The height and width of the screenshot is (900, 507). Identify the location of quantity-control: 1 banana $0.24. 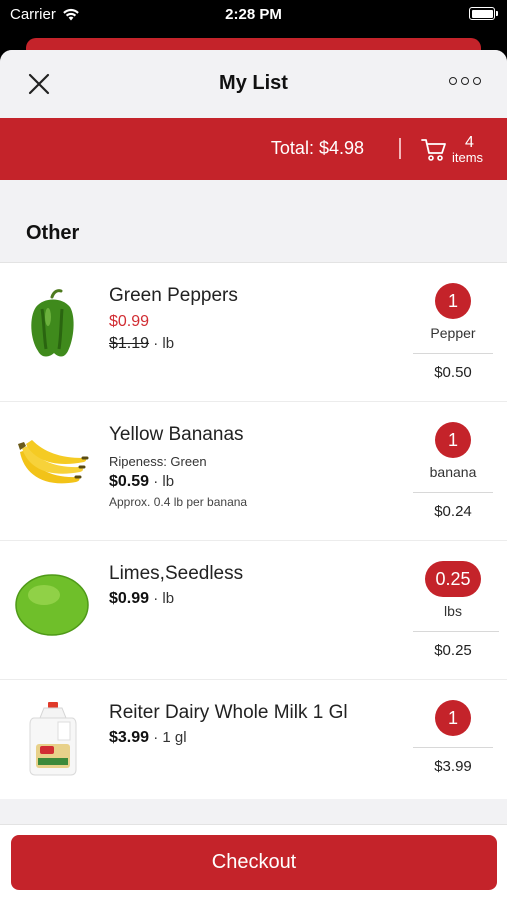
(453, 471).